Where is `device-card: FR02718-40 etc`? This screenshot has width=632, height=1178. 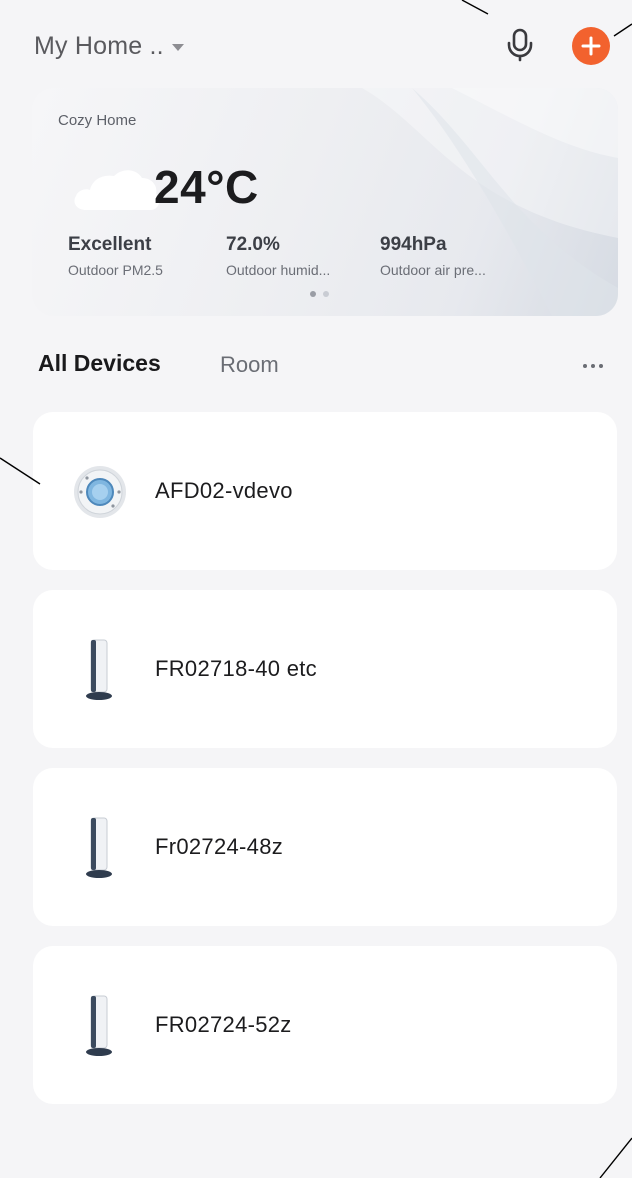 device-card: FR02718-40 etc is located at coordinates (325, 669).